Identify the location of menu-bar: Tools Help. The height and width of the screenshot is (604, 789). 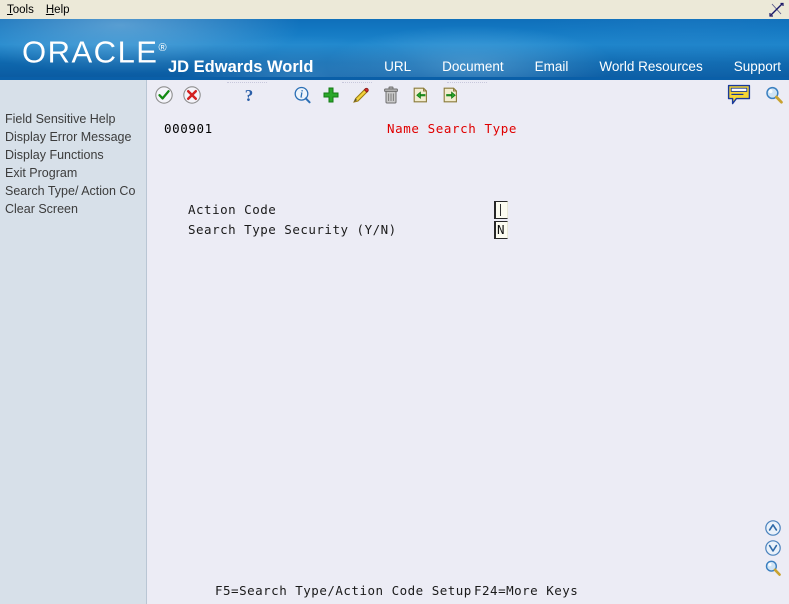
(394, 9).